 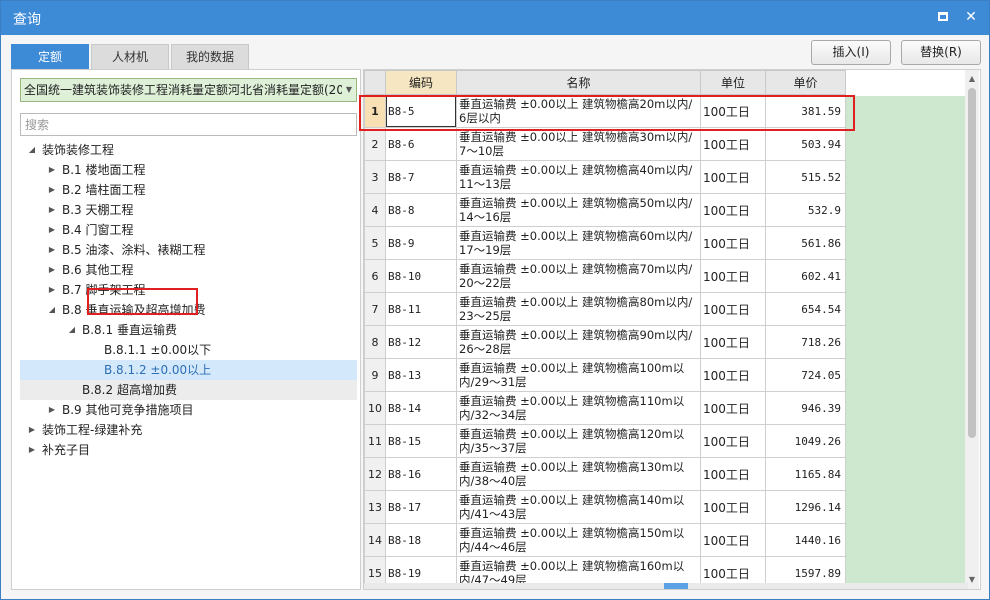 I want to click on cell-name: 垂直运输费 ±0.00以上 建筑物檐高90m以内/26～28层, so click(x=578, y=342).